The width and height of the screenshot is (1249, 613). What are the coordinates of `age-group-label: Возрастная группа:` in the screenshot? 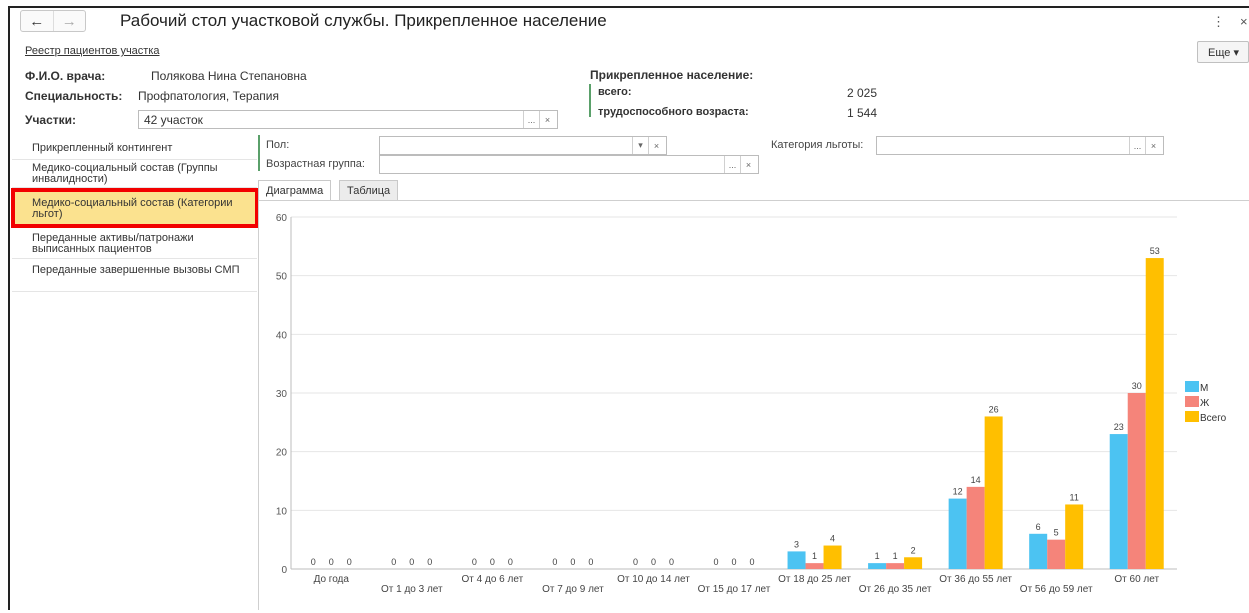 It's located at (315, 164).